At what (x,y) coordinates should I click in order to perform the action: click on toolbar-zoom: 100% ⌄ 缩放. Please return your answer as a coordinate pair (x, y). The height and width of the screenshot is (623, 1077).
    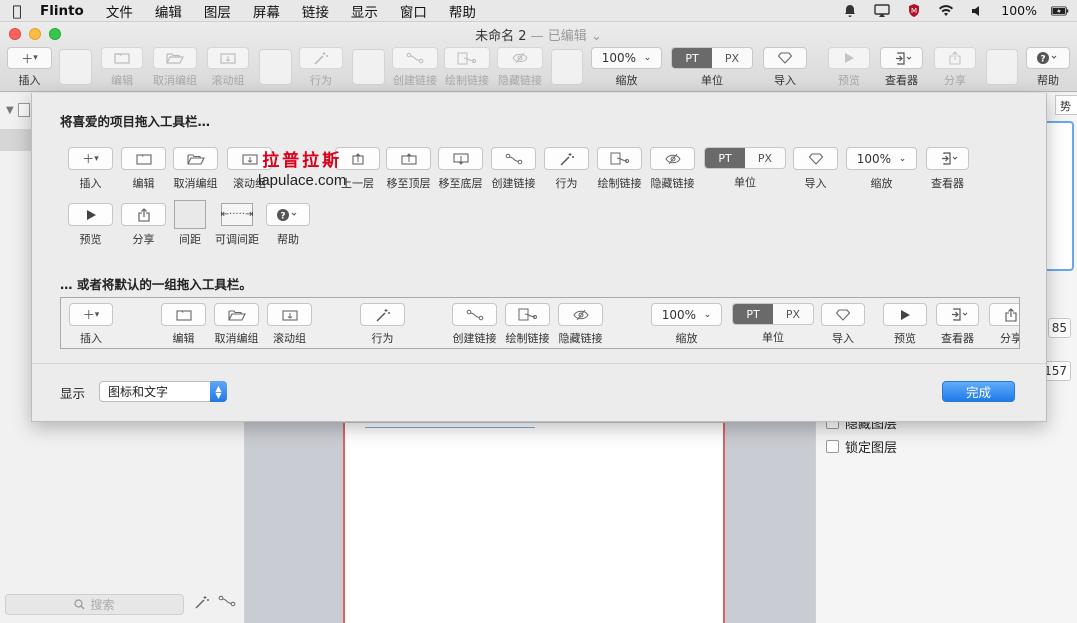
    Looking at the image, I should click on (626, 67).